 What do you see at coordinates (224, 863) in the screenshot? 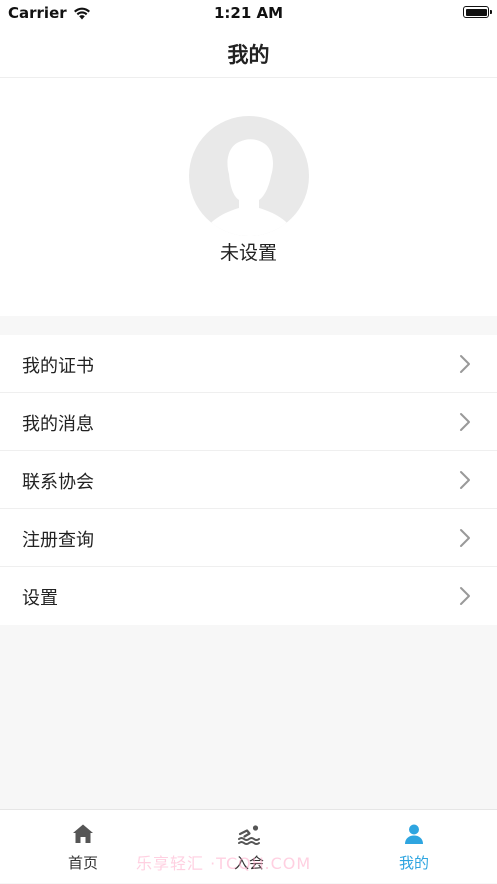
I see `watermark-text: 乐享轻汇 ·TCQH.COM` at bounding box center [224, 863].